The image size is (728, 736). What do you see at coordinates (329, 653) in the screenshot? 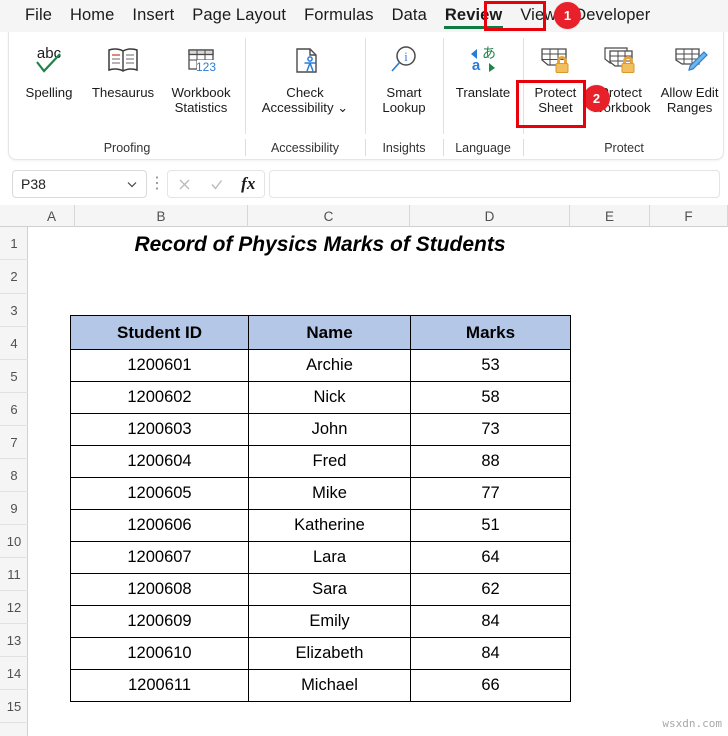
I see `cell-name: Elizabeth` at bounding box center [329, 653].